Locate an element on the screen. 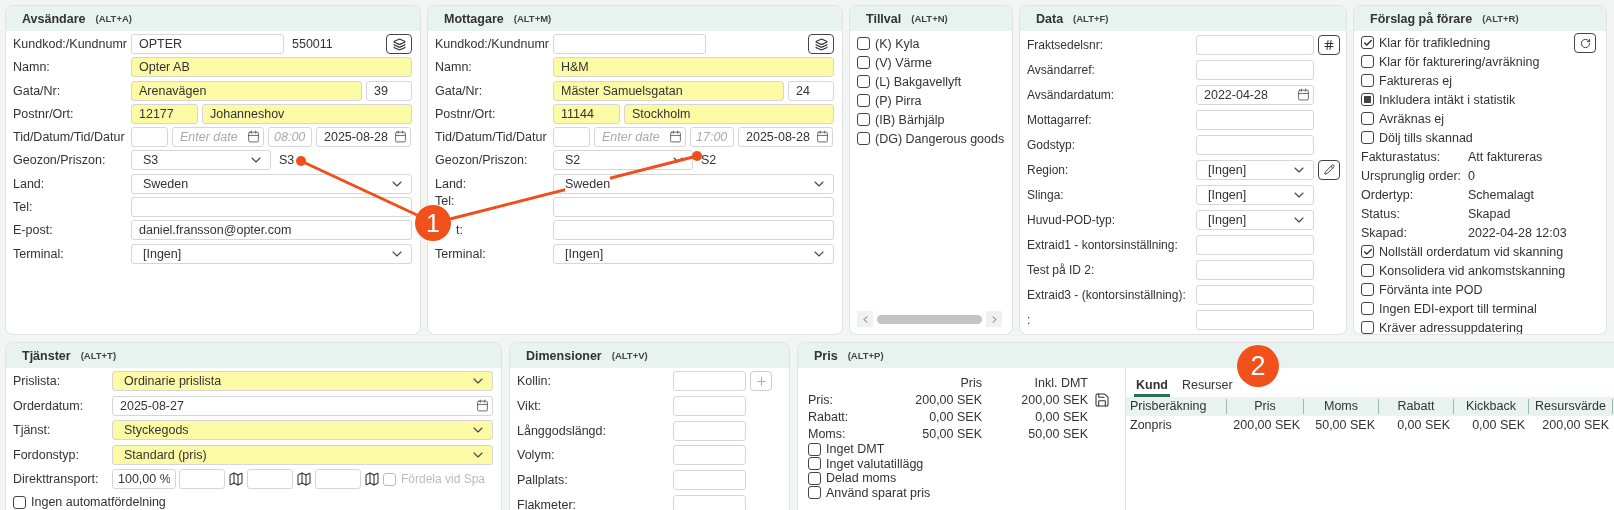 The image size is (1614, 510). text-field: H&M is located at coordinates (693, 67).